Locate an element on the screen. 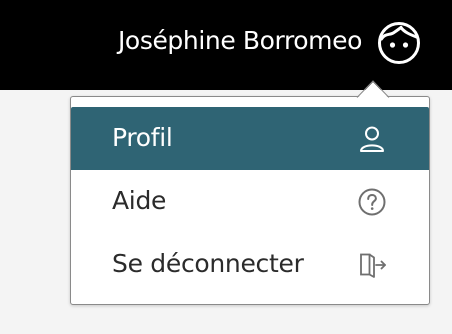 The height and width of the screenshot is (334, 452). menu-item-aide: Aide is located at coordinates (250, 201).